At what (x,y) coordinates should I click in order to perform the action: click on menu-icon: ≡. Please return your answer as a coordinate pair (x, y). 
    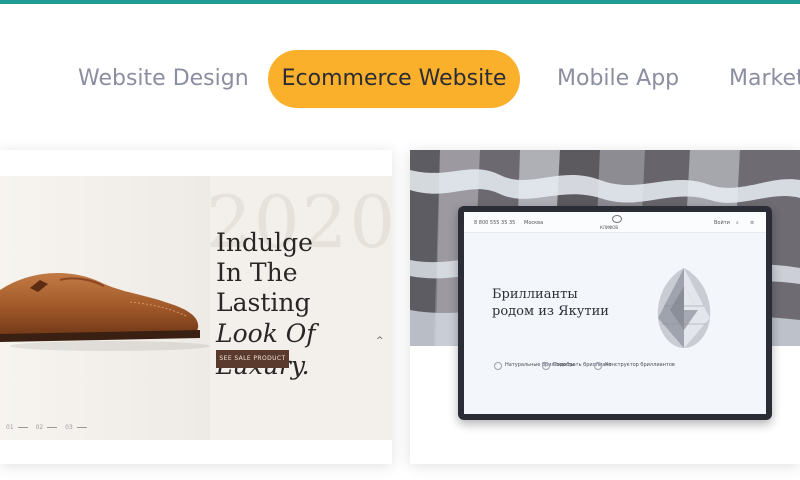
    Looking at the image, I should click on (752, 223).